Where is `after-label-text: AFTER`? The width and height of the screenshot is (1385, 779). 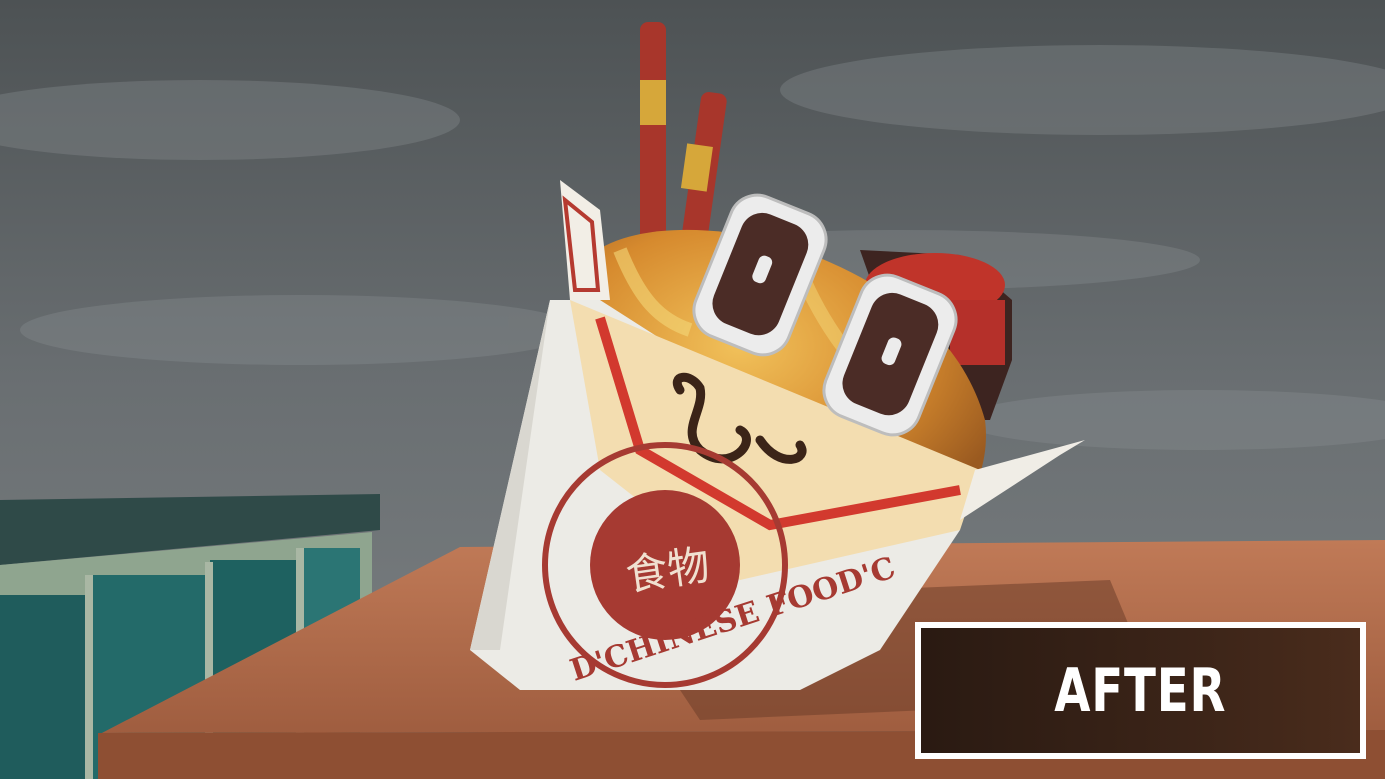 after-label-text: AFTER is located at coordinates (1140, 690).